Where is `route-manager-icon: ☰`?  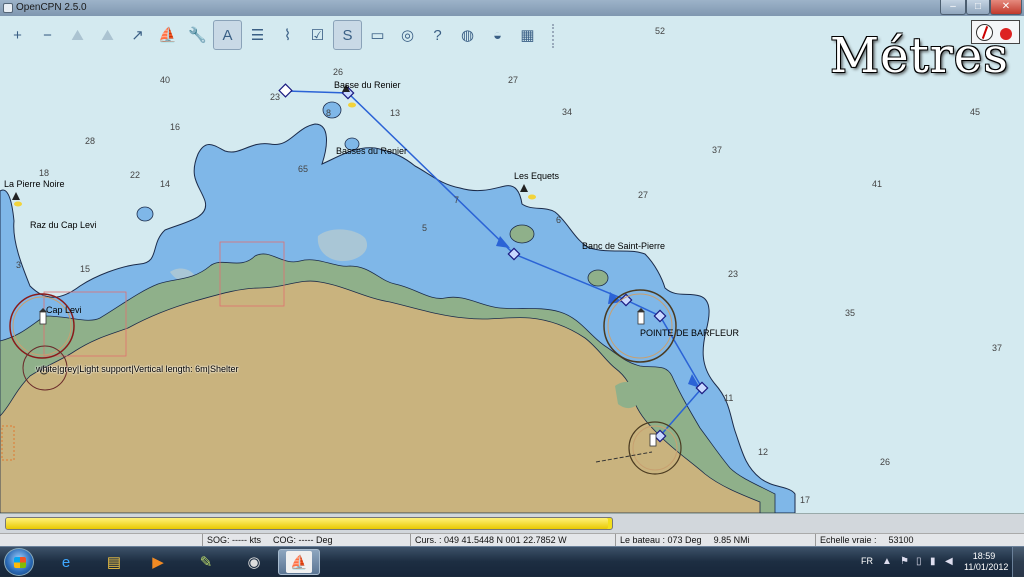
route-manager-icon: ☰ is located at coordinates (257, 35).